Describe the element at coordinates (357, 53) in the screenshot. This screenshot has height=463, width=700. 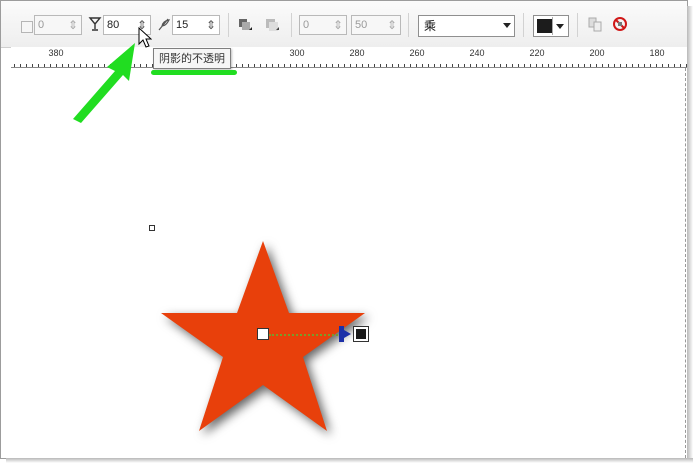
I see `ruler-label: 280` at that location.